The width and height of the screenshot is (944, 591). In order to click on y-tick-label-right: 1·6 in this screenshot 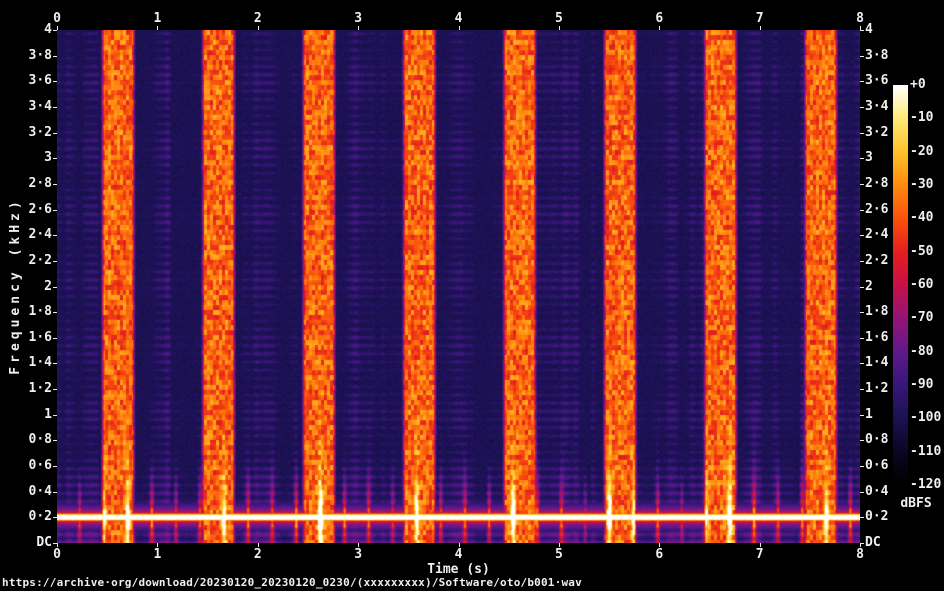, I will do `click(877, 337)`.